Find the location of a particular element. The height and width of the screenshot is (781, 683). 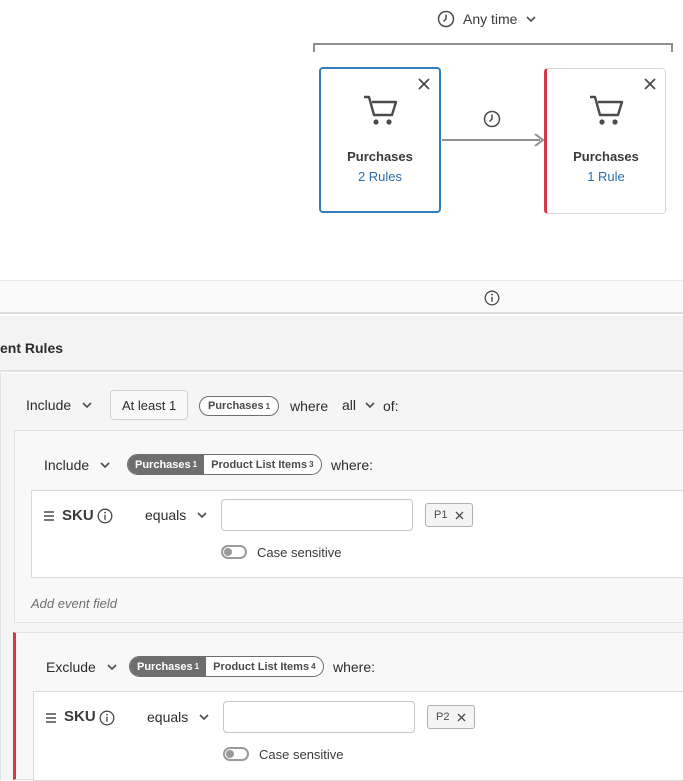

quantifier-label: all is located at coordinates (349, 405).